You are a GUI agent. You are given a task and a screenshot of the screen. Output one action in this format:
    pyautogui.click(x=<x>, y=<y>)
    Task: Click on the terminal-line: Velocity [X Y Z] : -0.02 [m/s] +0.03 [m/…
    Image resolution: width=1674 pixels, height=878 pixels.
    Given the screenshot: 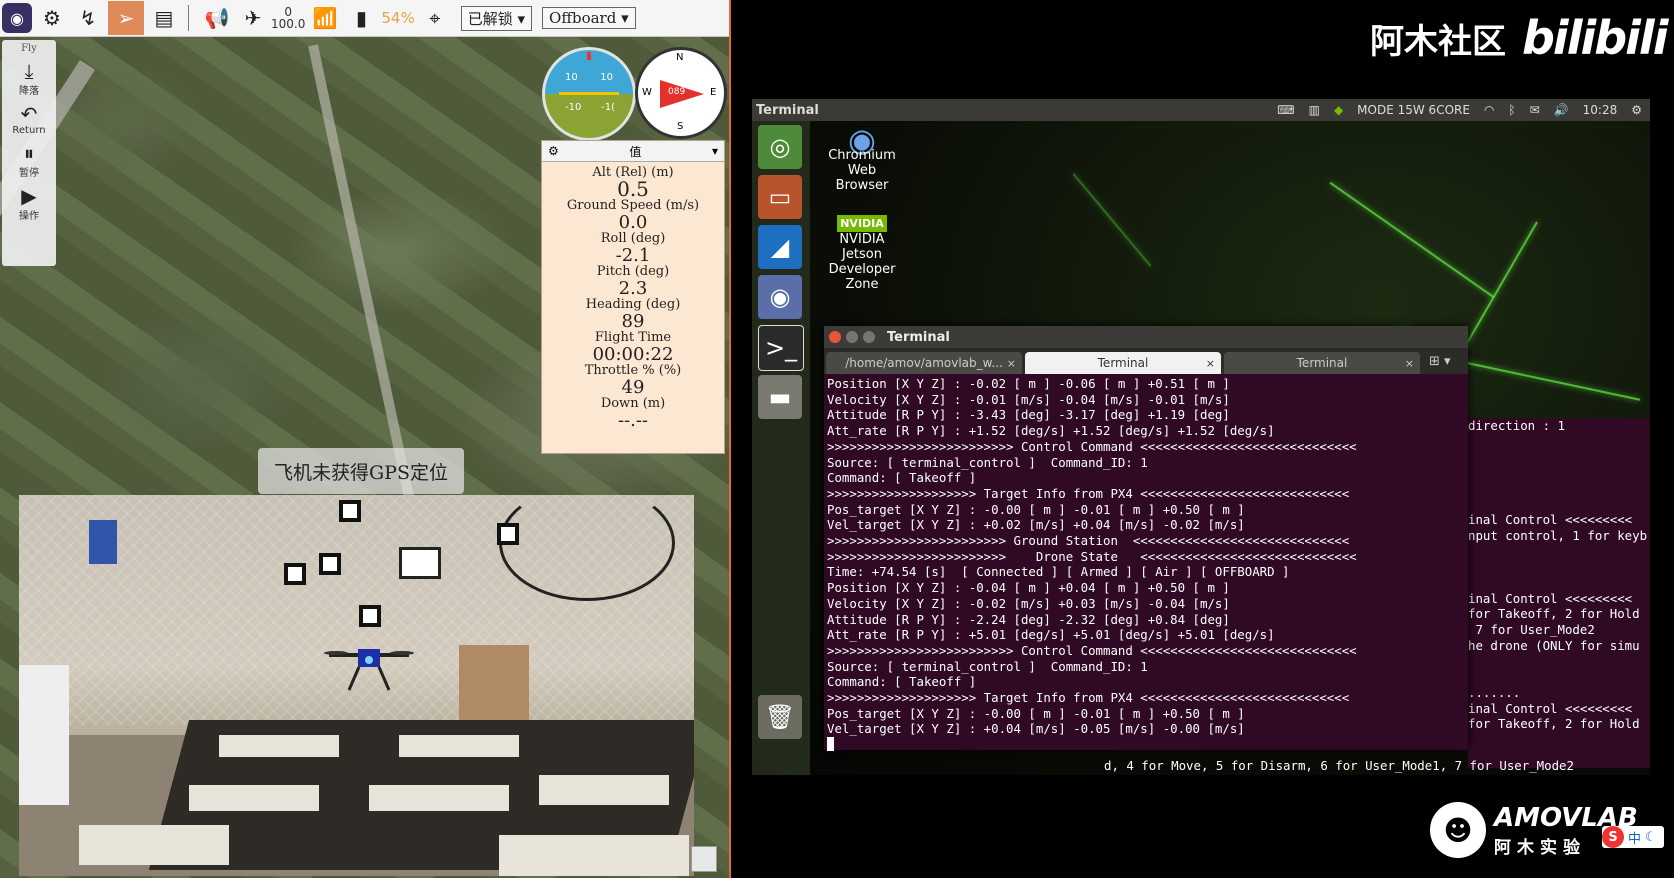 What is the action you would take?
    pyautogui.click(x=1028, y=603)
    